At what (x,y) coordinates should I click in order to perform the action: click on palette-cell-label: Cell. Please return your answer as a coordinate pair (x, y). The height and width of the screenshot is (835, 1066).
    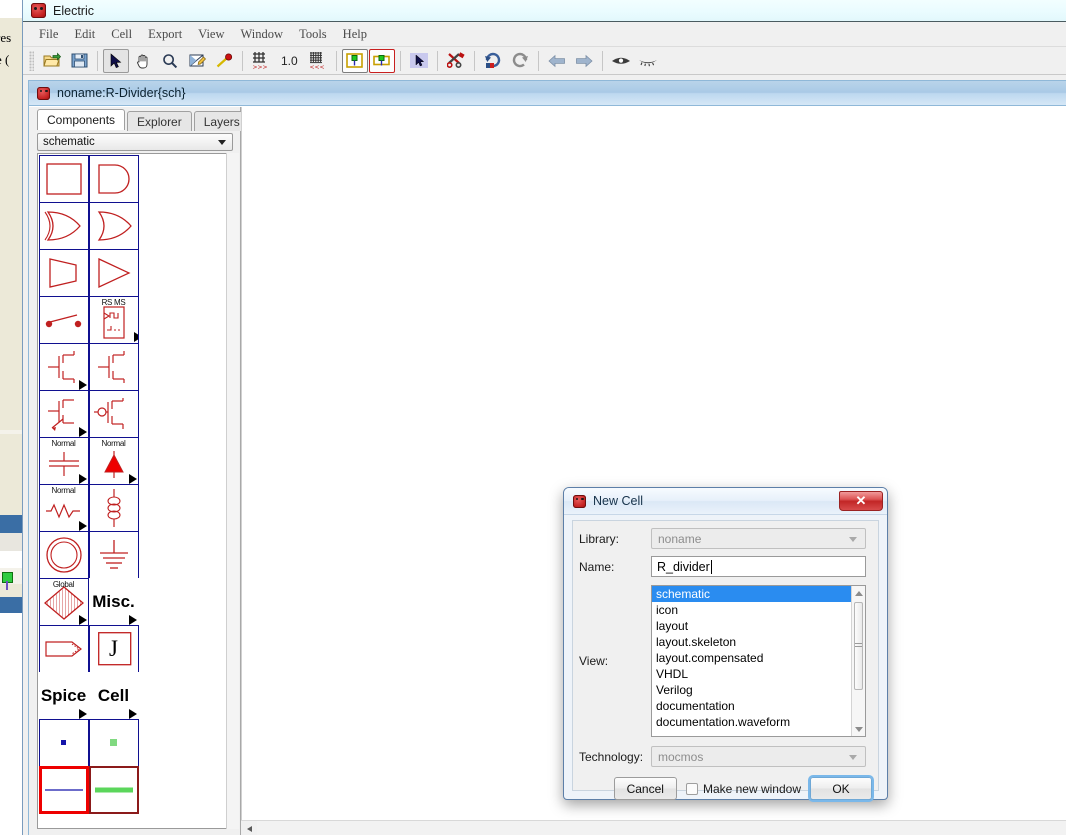
    Looking at the image, I should click on (113, 695).